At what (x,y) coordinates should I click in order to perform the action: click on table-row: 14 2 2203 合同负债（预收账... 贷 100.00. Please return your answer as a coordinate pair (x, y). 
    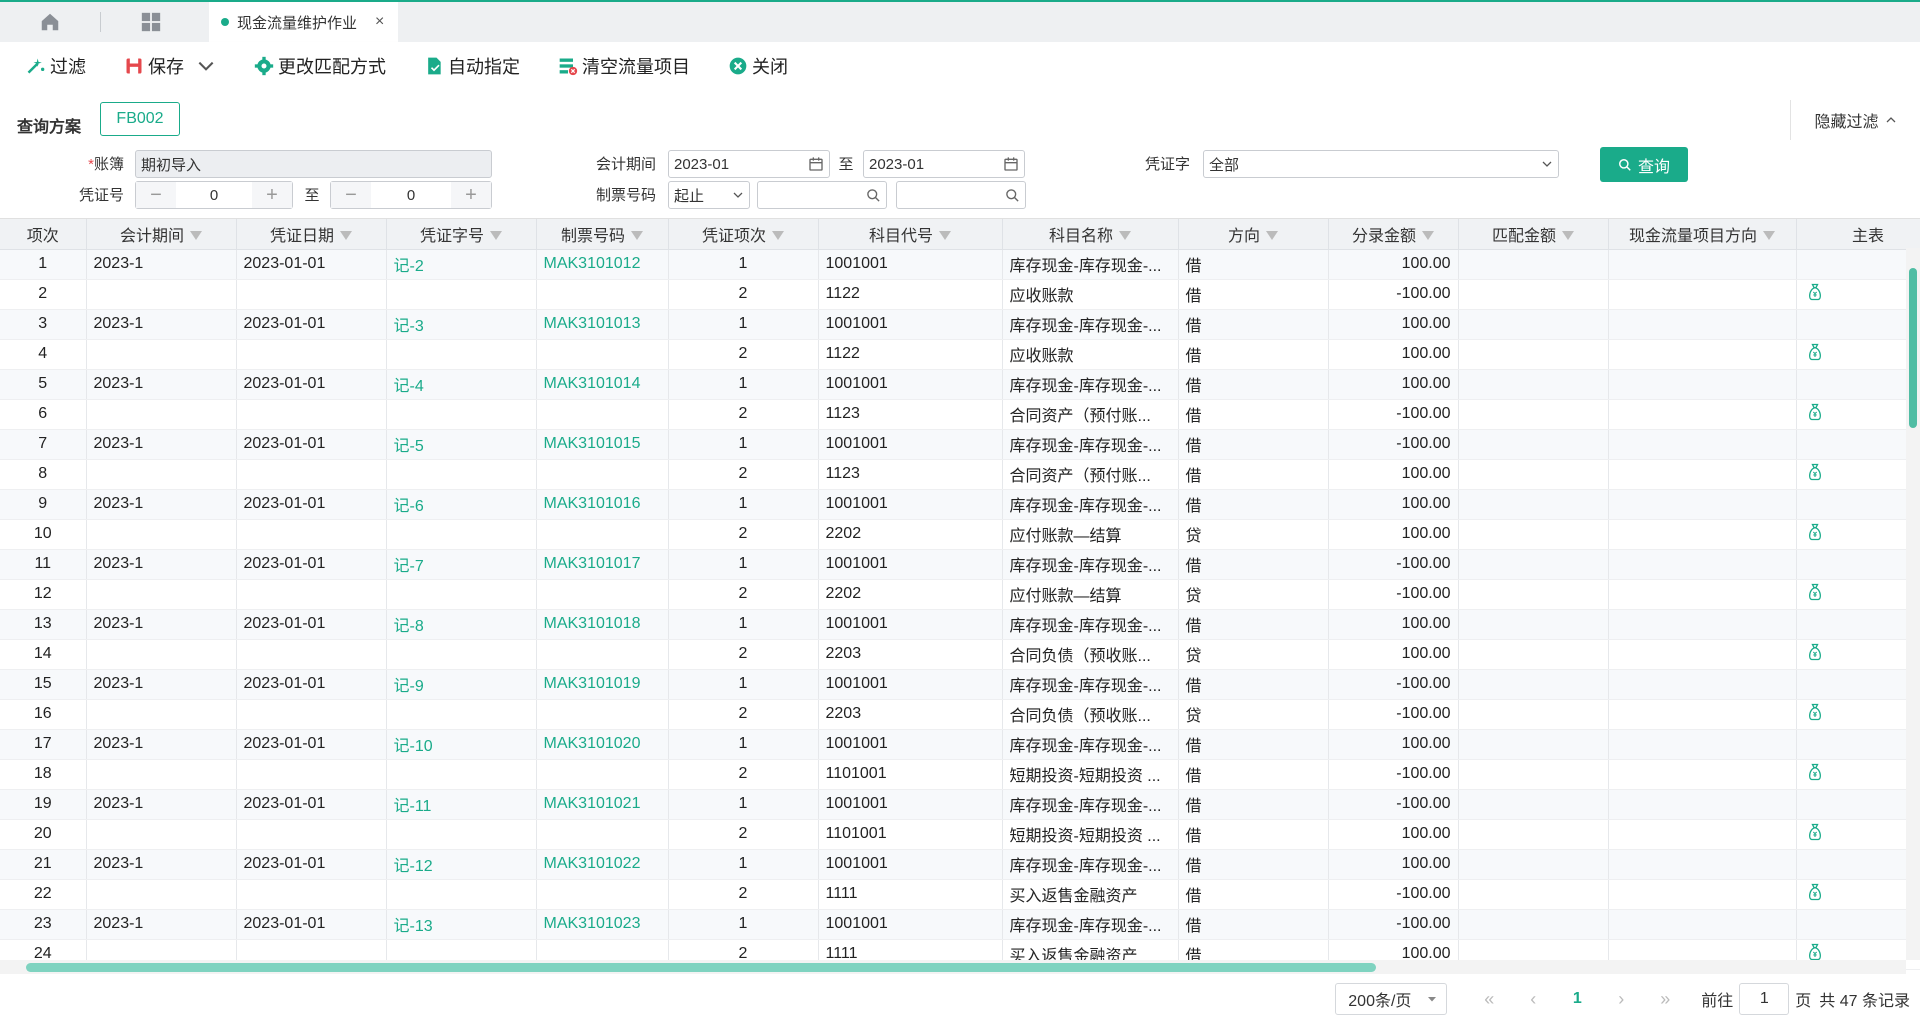
    Looking at the image, I should click on (960, 654).